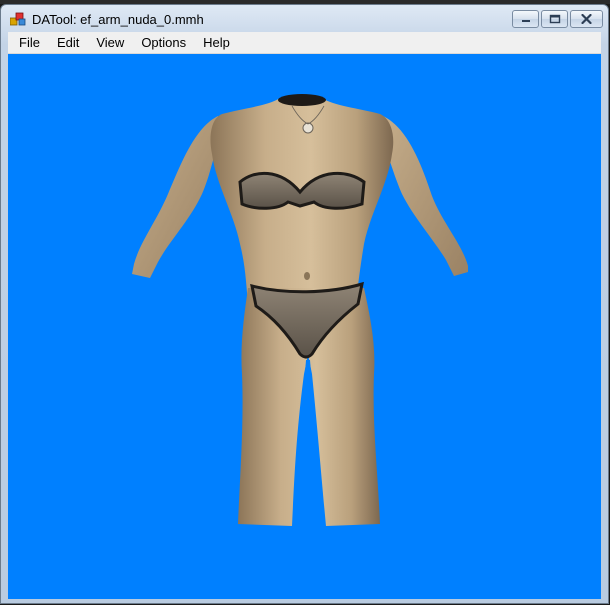  Describe the element at coordinates (304, 18) in the screenshot. I see `title-bar: DATool: ef_arm_nuda_0.mmh` at that location.